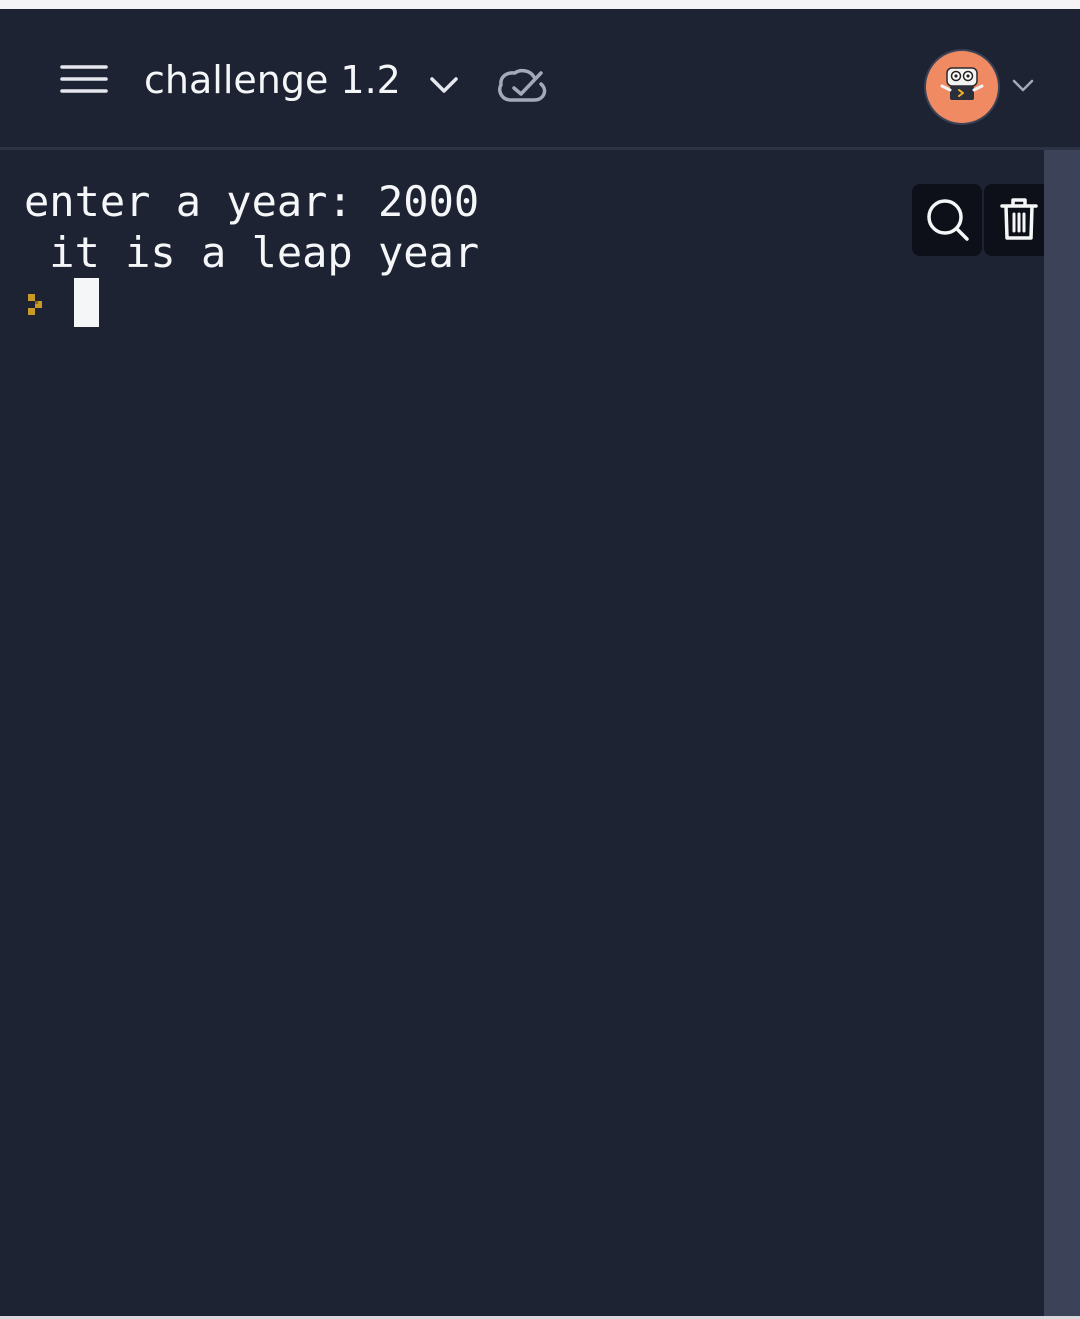 This screenshot has width=1080, height=1319. I want to click on robot-avatar-icon, so click(962, 87).